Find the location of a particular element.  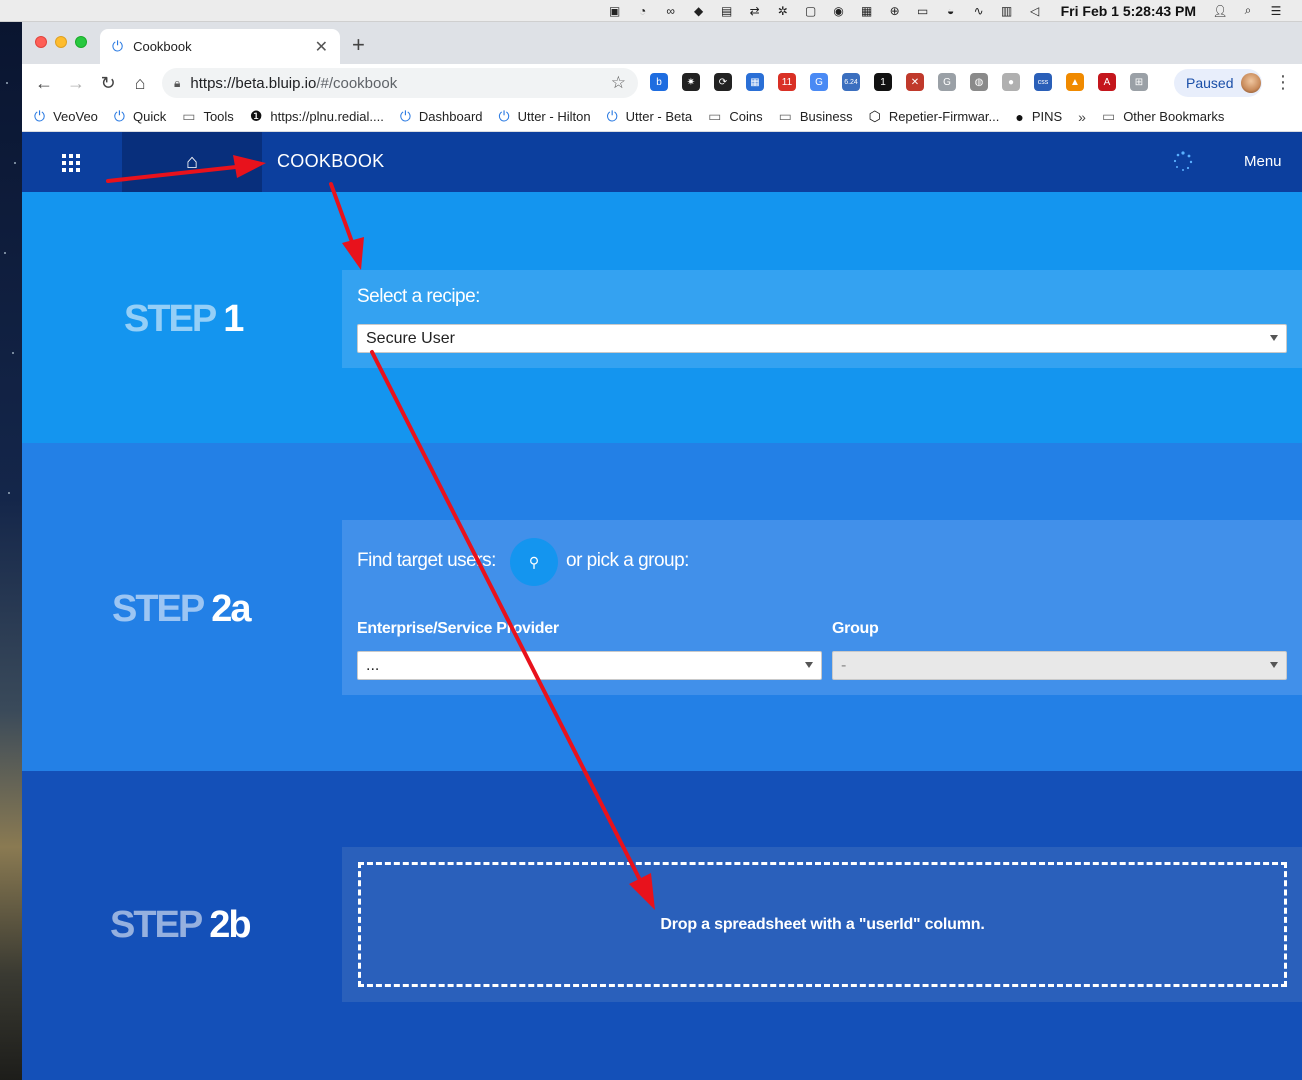

new-tab-button: + is located at coordinates (358, 45).